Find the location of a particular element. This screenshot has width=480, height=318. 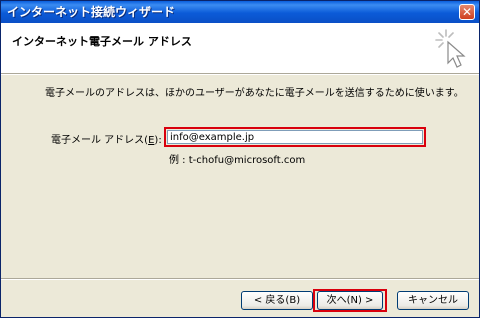

cancel-button: キャンセル is located at coordinates (433, 300).